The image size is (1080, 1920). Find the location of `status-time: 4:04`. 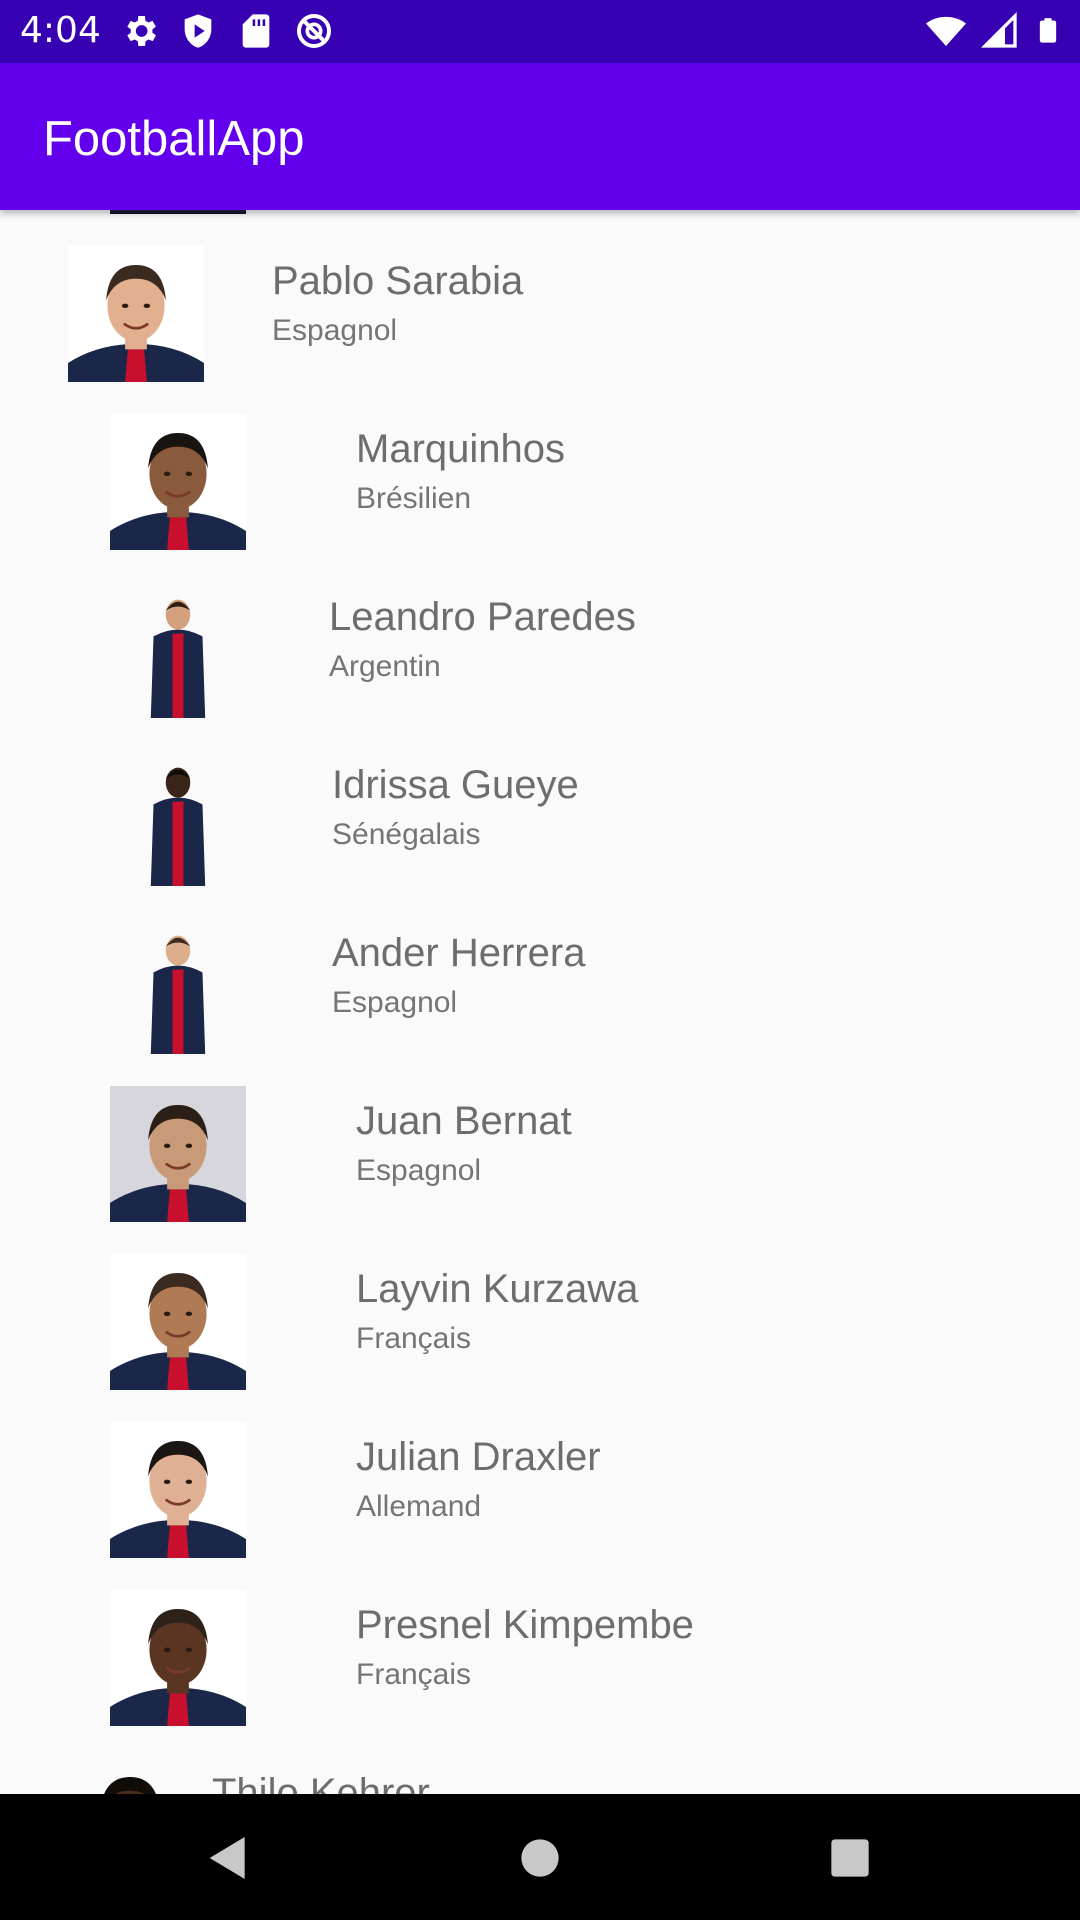

status-time: 4:04 is located at coordinates (60, 30).